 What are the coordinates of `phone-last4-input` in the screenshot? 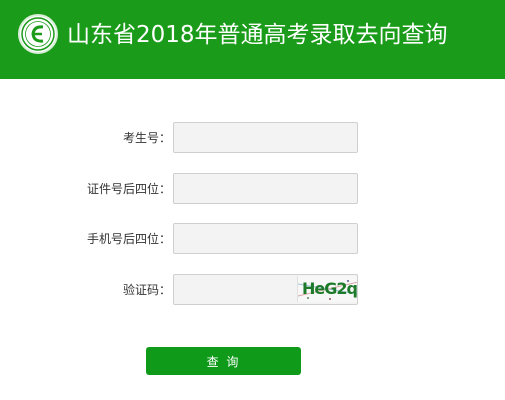 It's located at (265, 238).